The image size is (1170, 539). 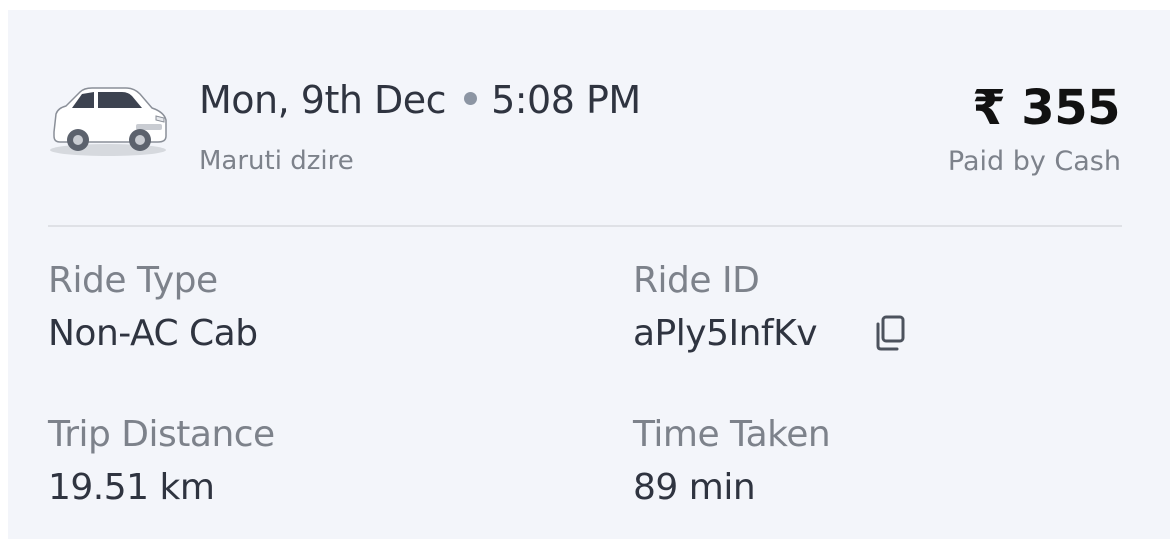 What do you see at coordinates (276, 161) in the screenshot?
I see `car-model: Maruti dzire` at bounding box center [276, 161].